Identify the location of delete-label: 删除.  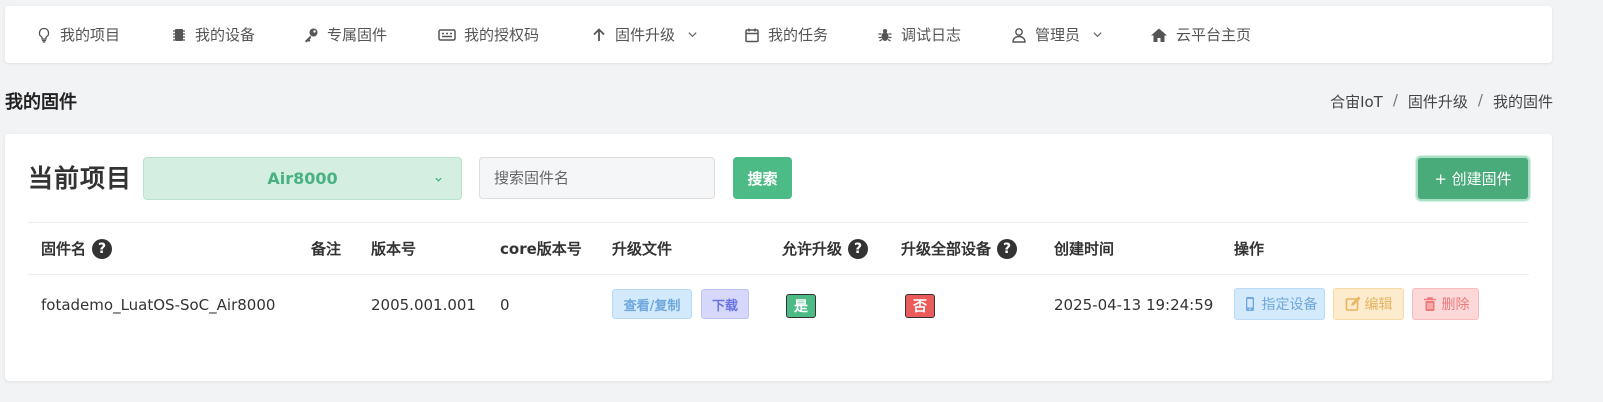
(1455, 305).